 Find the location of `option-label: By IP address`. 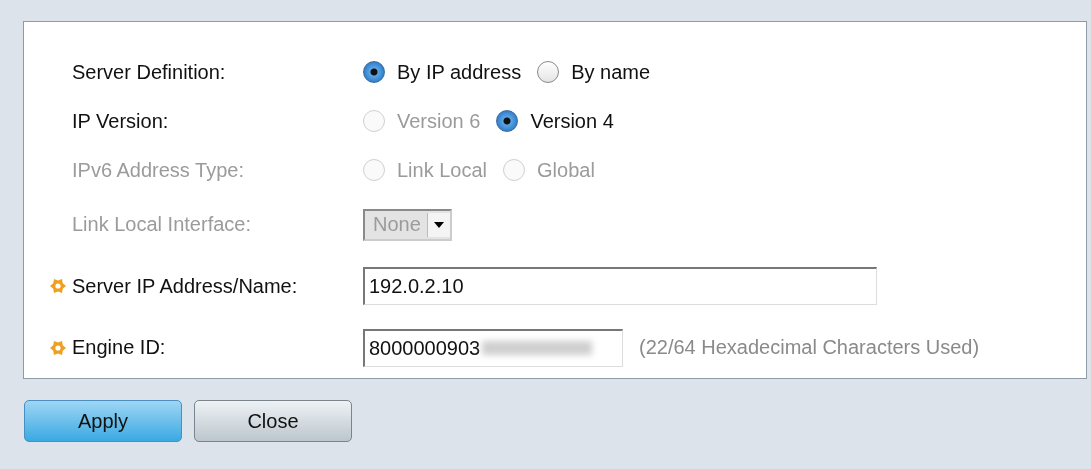

option-label: By IP address is located at coordinates (459, 72).